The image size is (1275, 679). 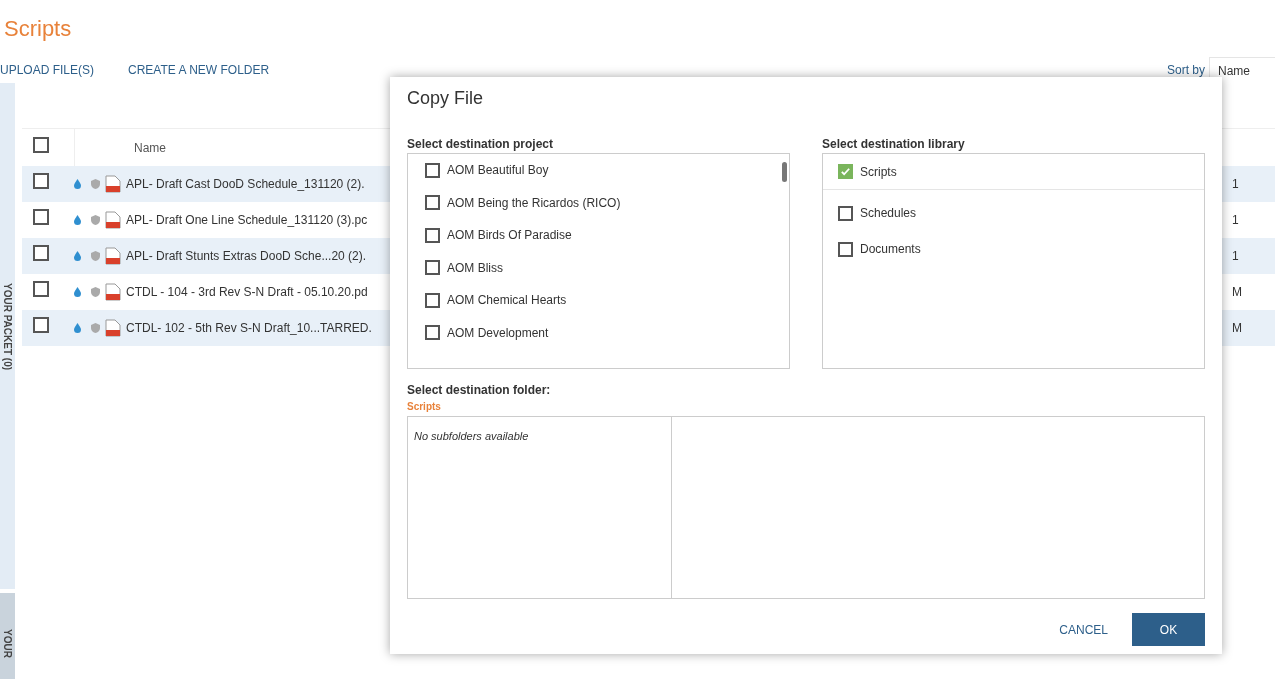 I want to click on library-option: Scripts, so click(x=878, y=171).